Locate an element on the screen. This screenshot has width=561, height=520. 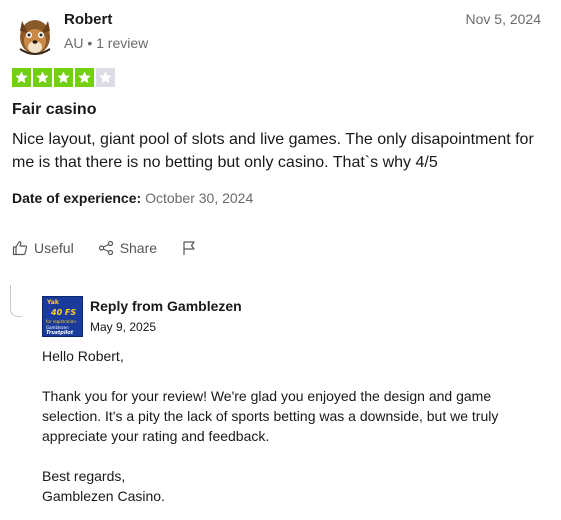
reviewer-meta: AU • 1 review is located at coordinates (106, 43).